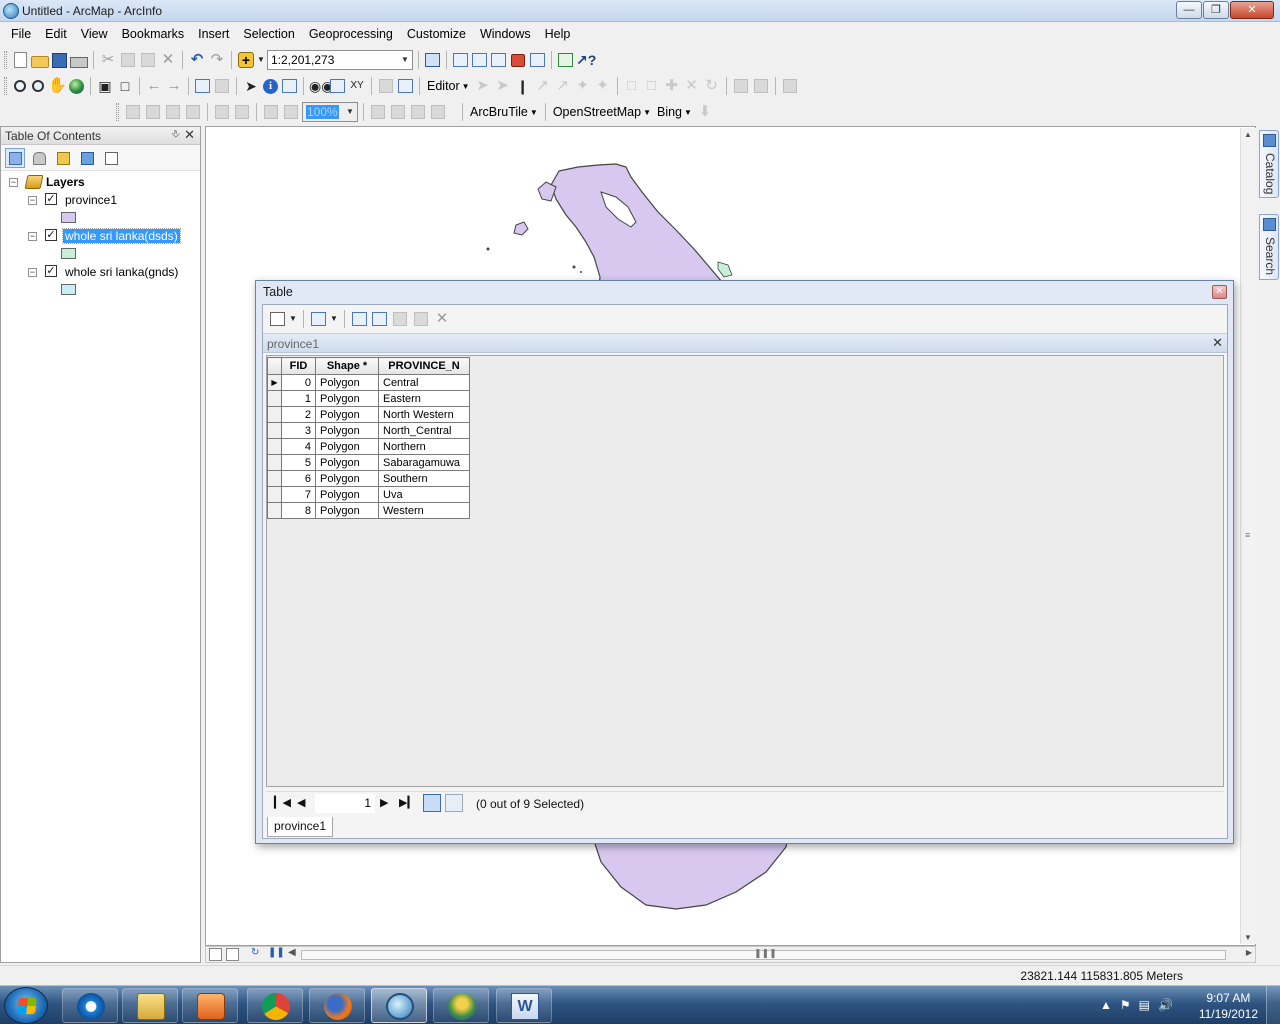  What do you see at coordinates (87, 158) in the screenshot?
I see `list-by-selection-icon` at bounding box center [87, 158].